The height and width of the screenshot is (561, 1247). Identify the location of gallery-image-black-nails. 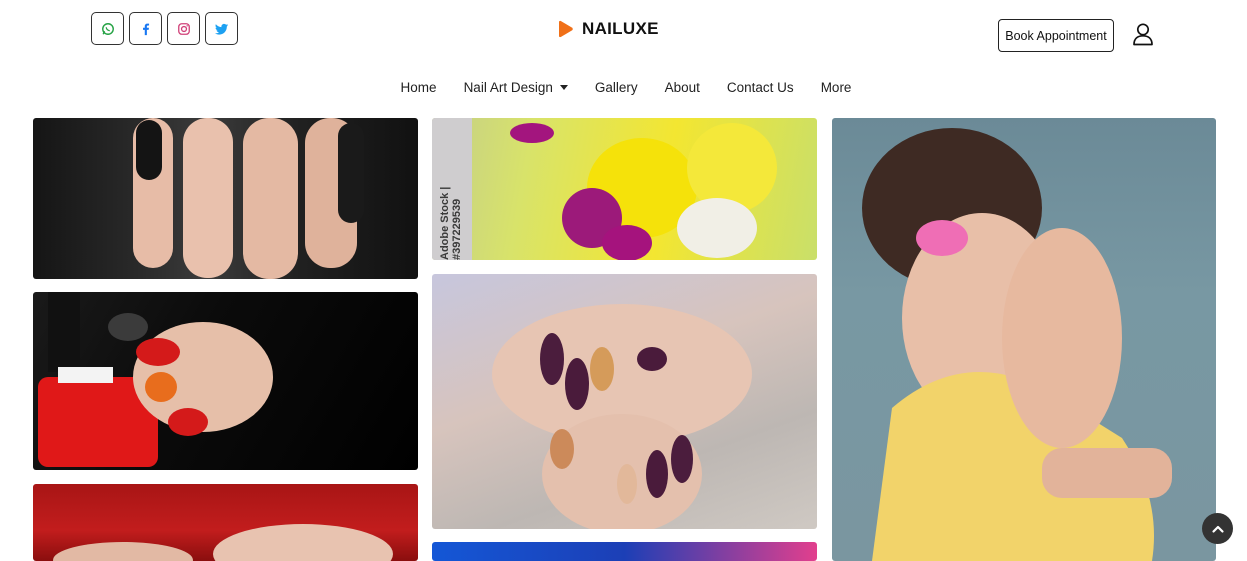
(225, 198).